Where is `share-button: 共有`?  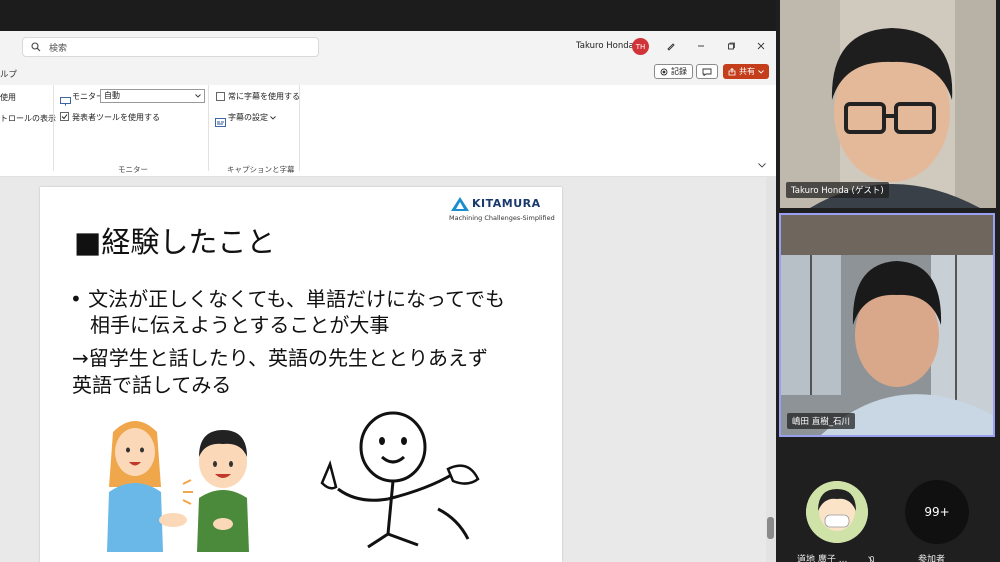 share-button: 共有 is located at coordinates (746, 71).